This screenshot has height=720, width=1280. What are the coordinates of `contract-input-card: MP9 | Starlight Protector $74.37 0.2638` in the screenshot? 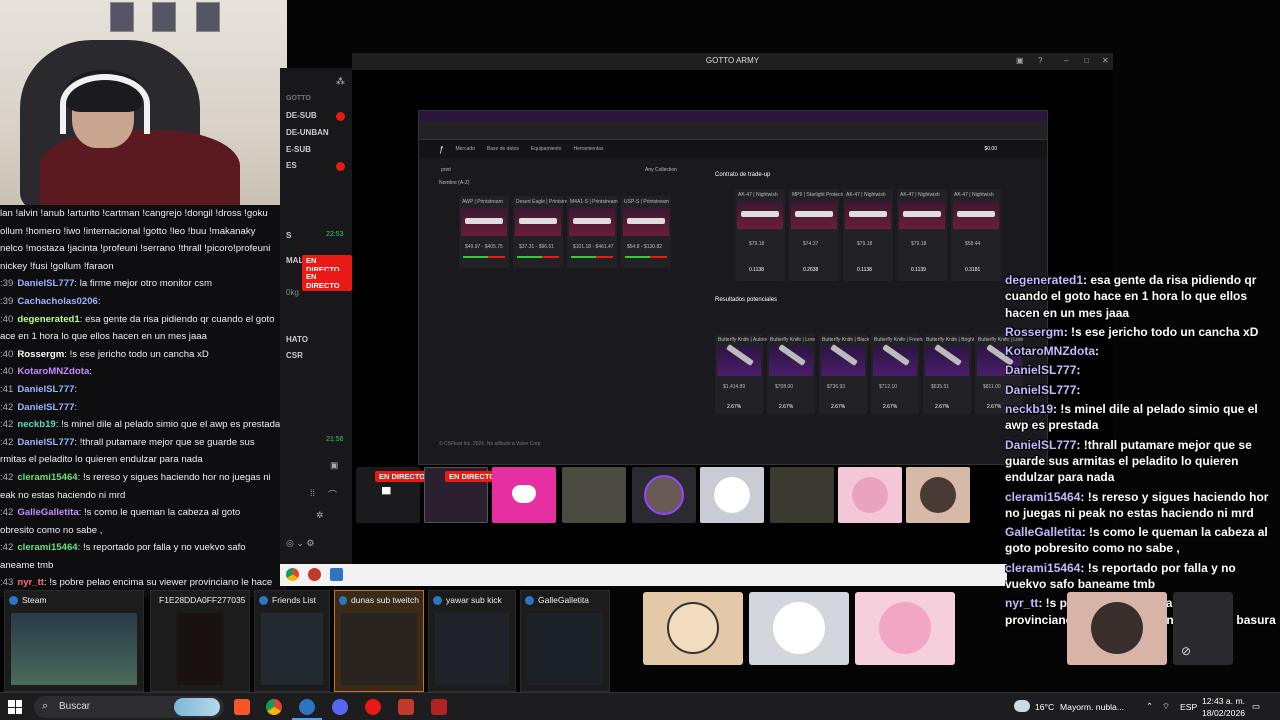 It's located at (817, 235).